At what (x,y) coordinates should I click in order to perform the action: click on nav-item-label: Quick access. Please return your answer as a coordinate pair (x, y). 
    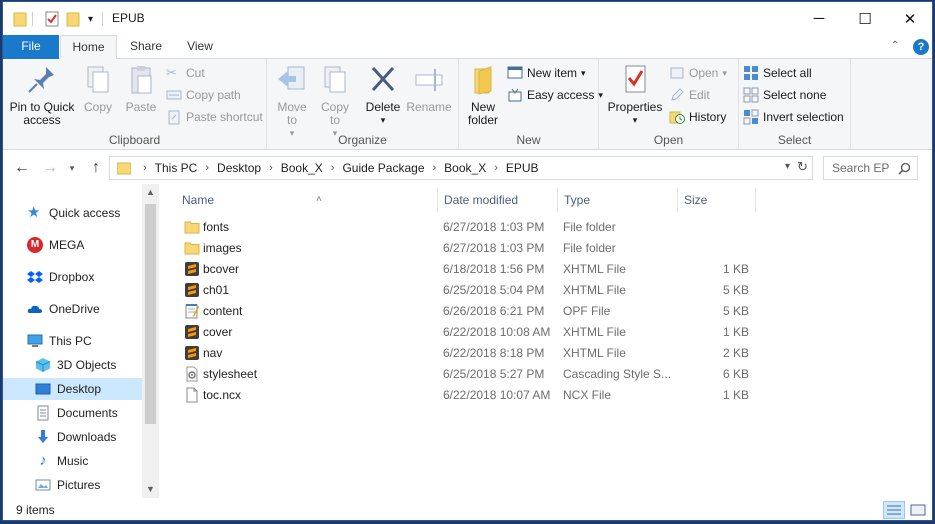
    Looking at the image, I should click on (85, 213).